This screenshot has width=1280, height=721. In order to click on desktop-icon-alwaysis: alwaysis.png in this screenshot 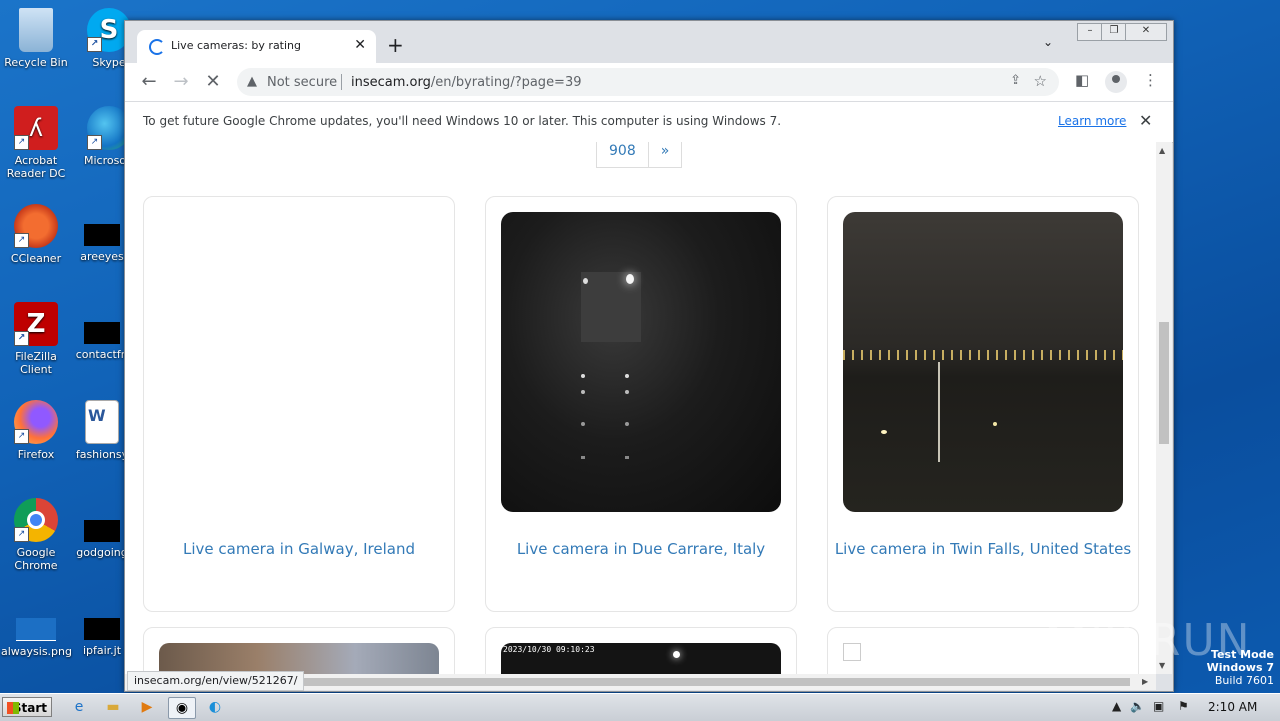, I will do `click(36, 638)`.